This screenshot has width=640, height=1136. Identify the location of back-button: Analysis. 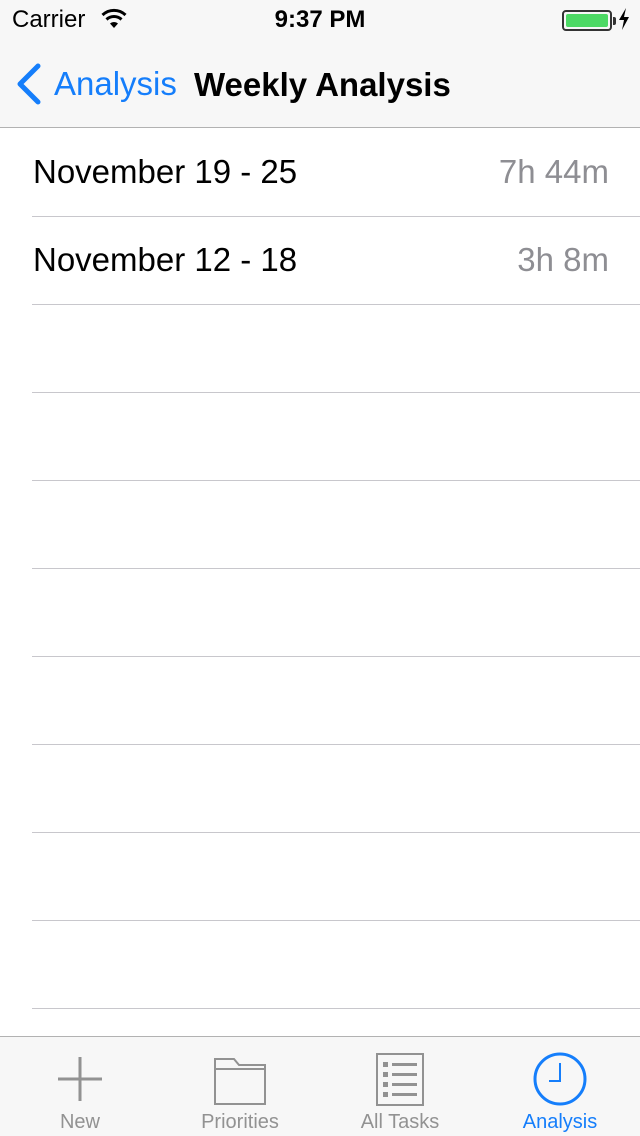
(95, 84).